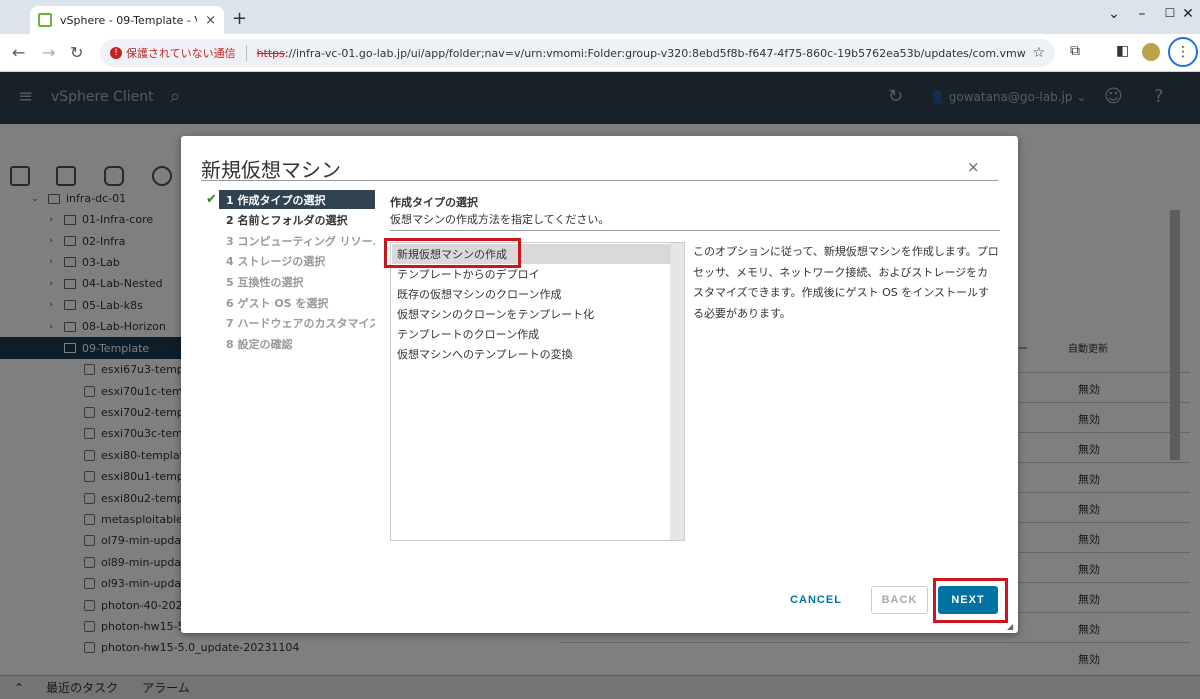 The image size is (1200, 699). I want to click on tab-title: vSphere - 09-Template - VMwa, so click(128, 20).